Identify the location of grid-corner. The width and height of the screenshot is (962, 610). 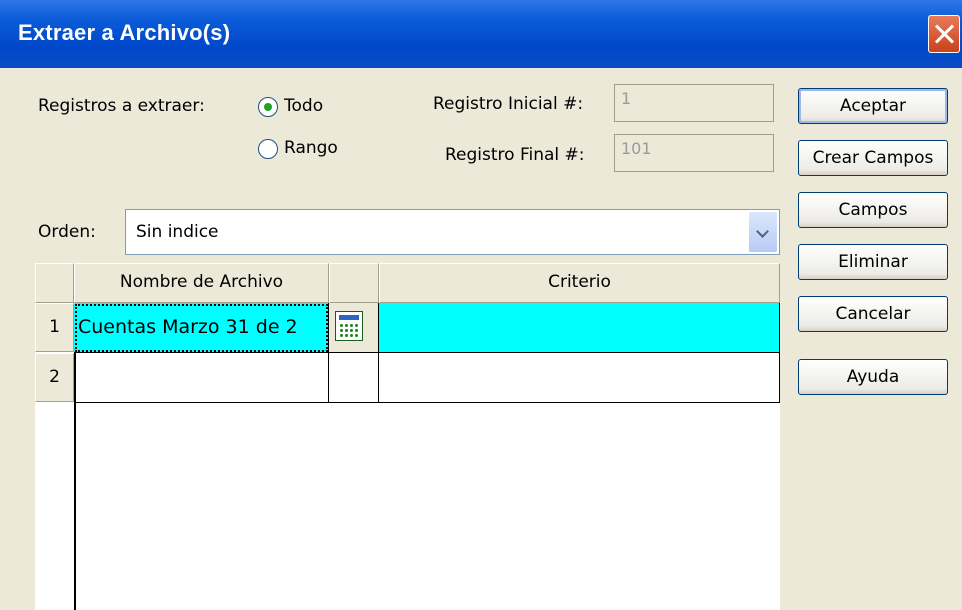
(54, 283).